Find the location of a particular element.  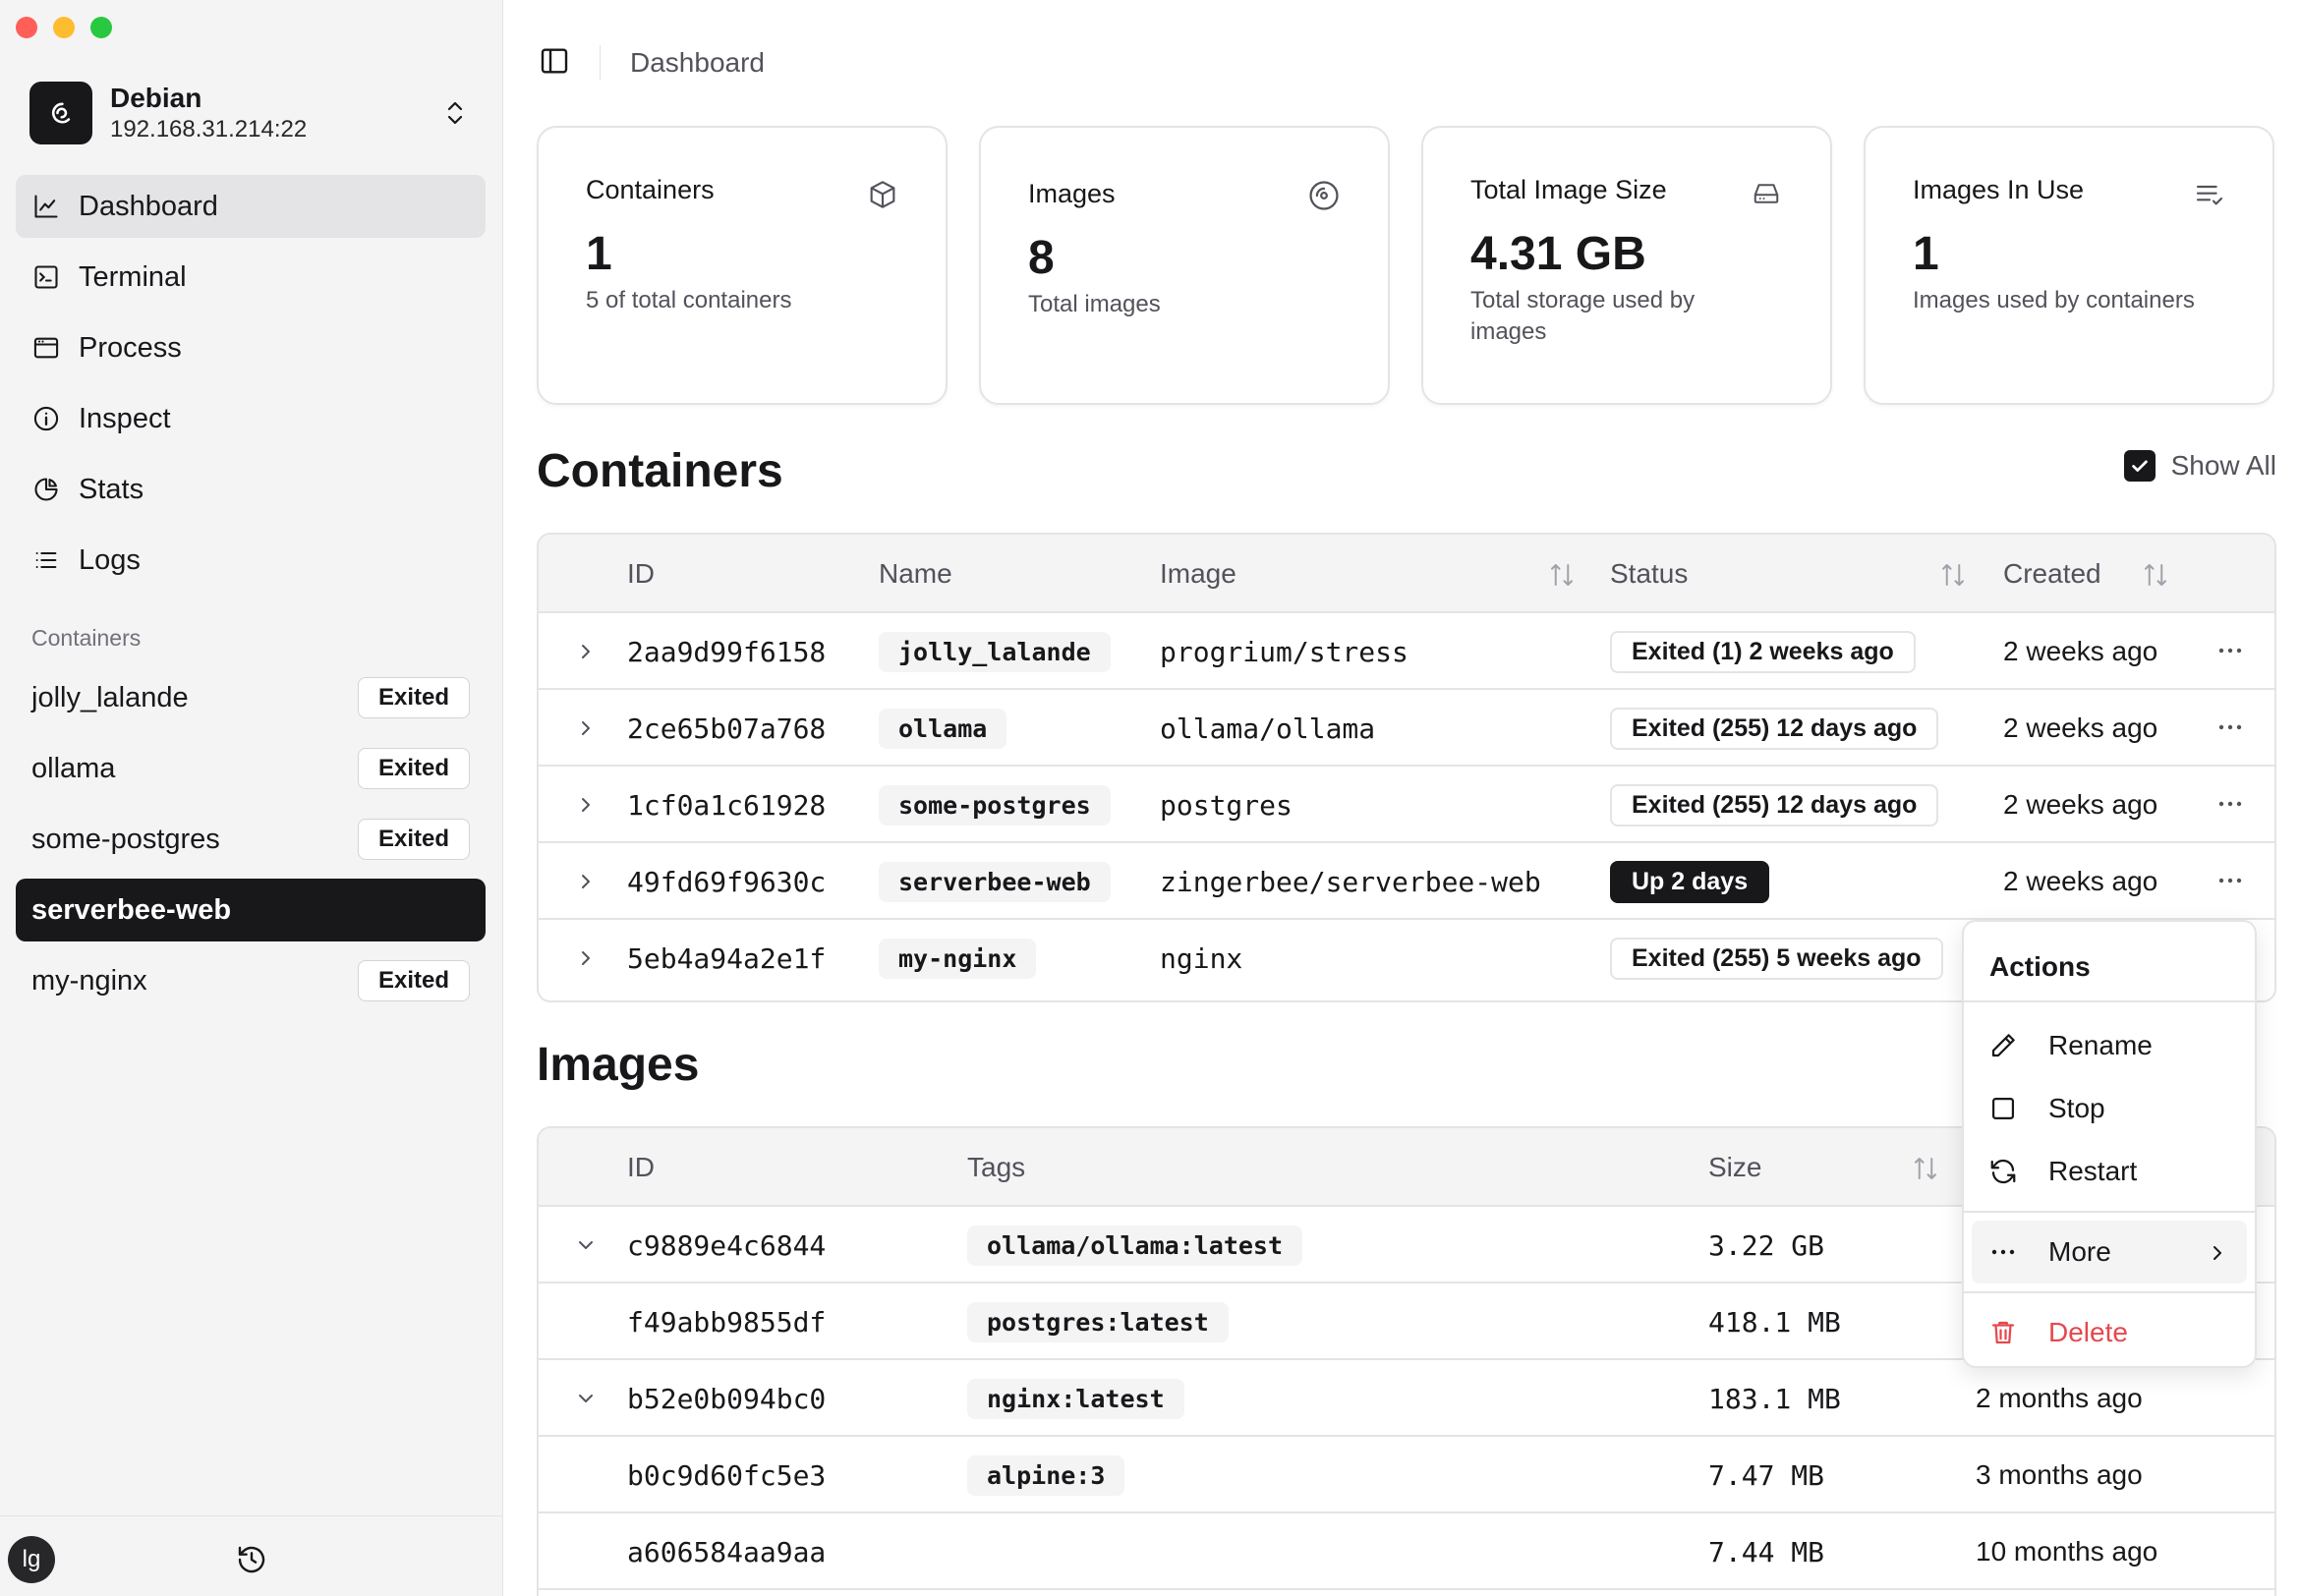

container-id: 5eb4a94a2e1f is located at coordinates (727, 958).